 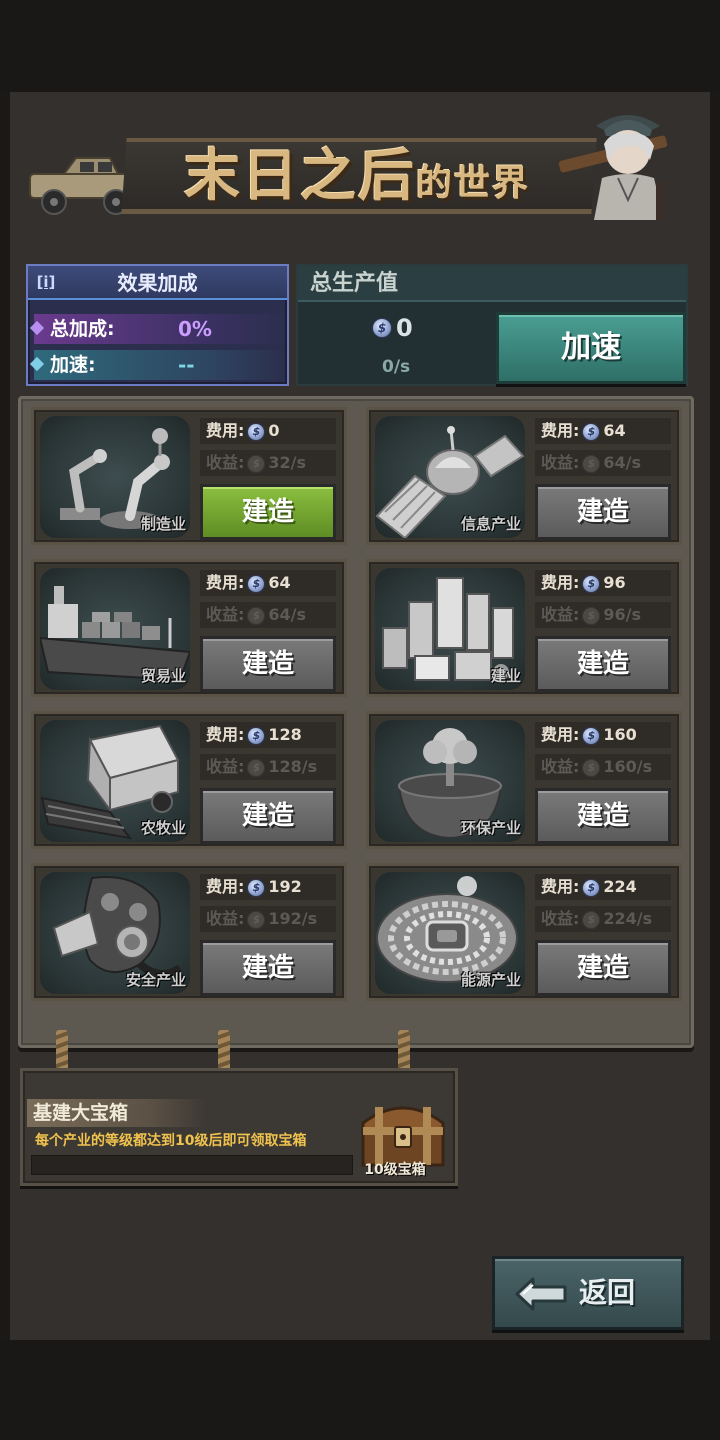 What do you see at coordinates (524, 476) in the screenshot?
I see `industry-card-information: 信息产业 费用: $64 收益: $64/s 建造` at bounding box center [524, 476].